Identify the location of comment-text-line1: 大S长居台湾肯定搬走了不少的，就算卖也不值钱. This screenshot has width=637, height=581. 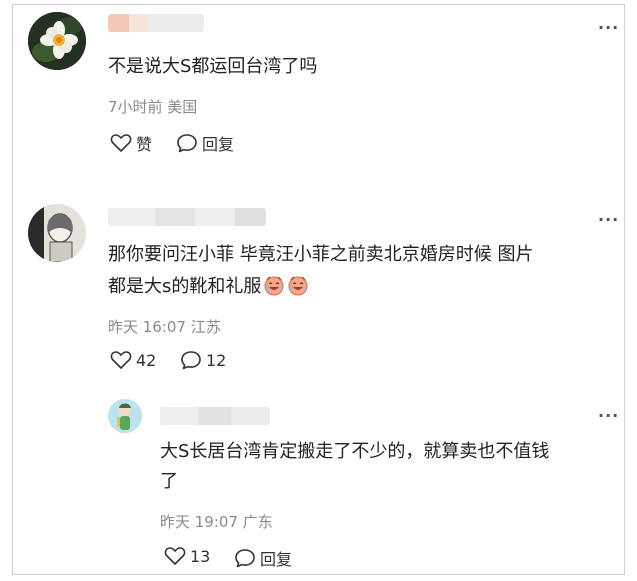
(355, 451).